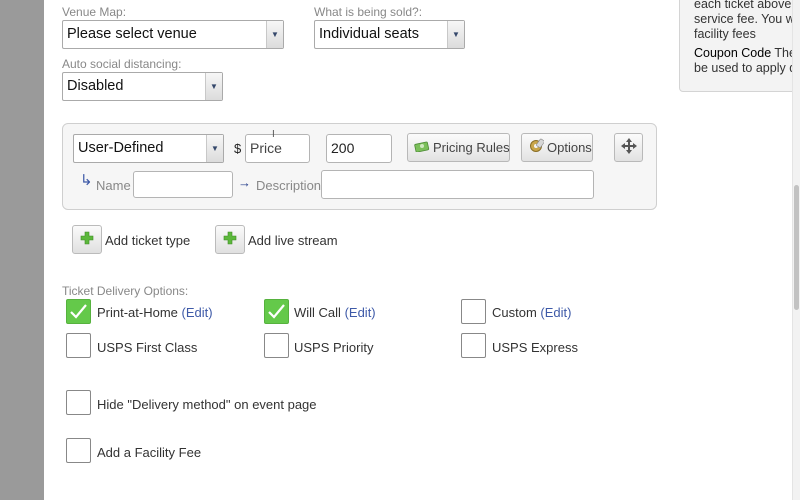 The width and height of the screenshot is (800, 500). I want to click on print-at-home-checkbox, so click(78, 311).